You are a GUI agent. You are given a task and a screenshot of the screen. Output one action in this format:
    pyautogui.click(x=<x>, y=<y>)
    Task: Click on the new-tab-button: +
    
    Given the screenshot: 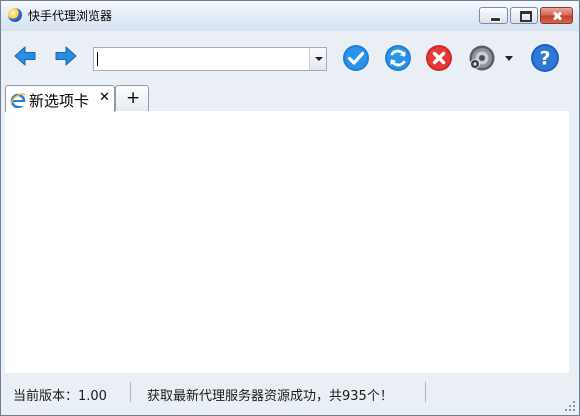 What is the action you would take?
    pyautogui.click(x=132, y=98)
    